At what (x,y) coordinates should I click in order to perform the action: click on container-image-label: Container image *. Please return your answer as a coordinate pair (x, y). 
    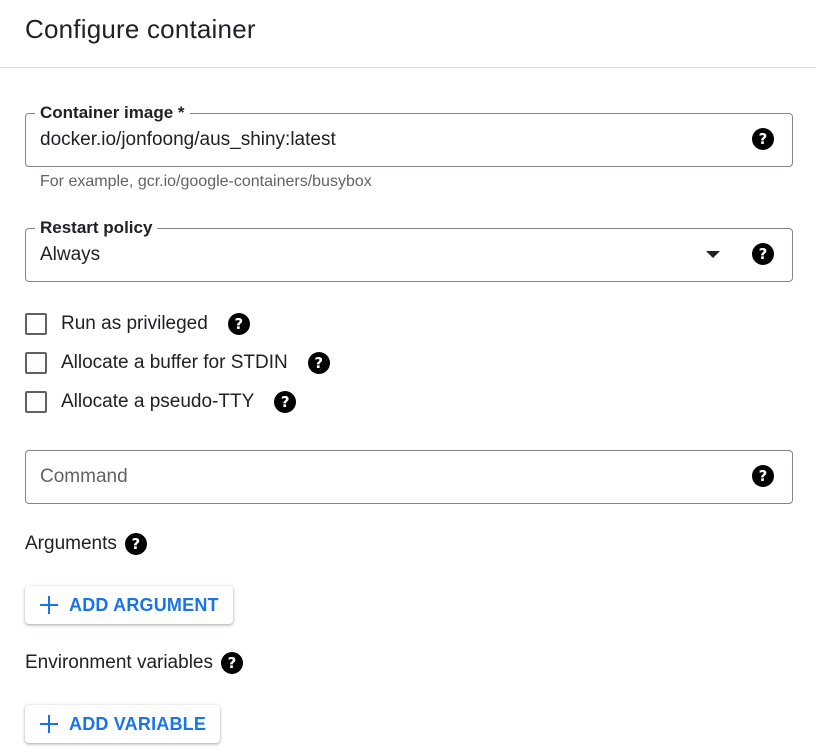
    Looking at the image, I should click on (112, 113).